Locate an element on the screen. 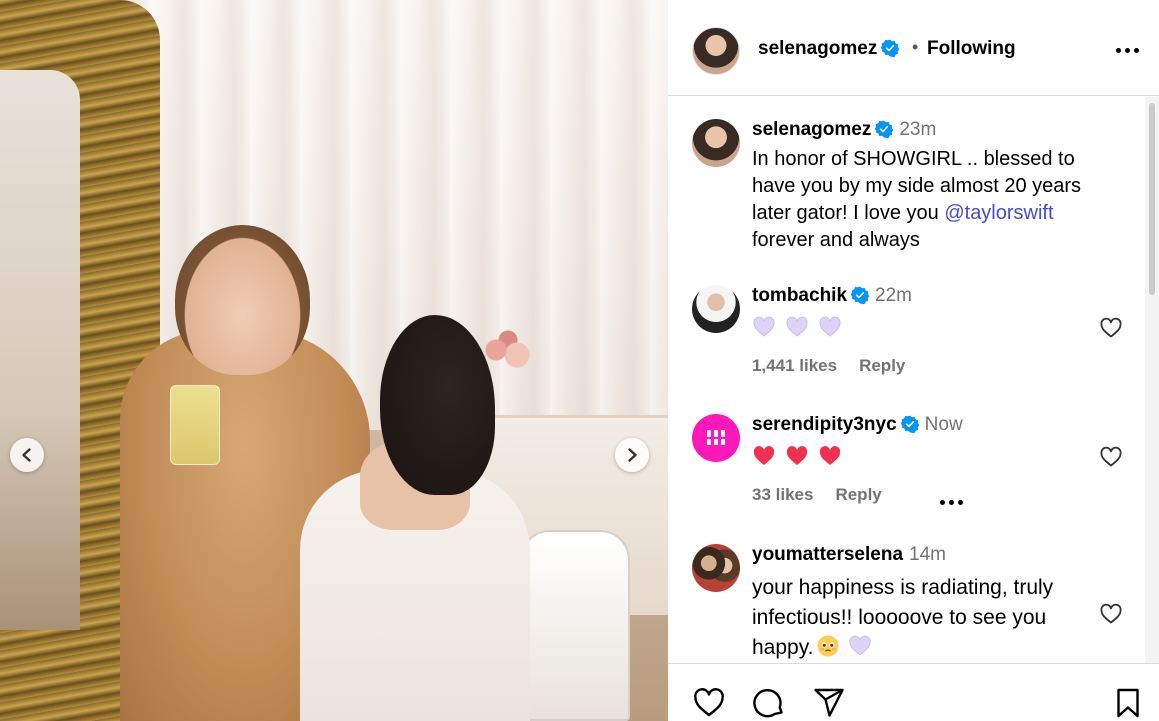  comment-meta: 33 likes Reply is located at coordinates (857, 495).